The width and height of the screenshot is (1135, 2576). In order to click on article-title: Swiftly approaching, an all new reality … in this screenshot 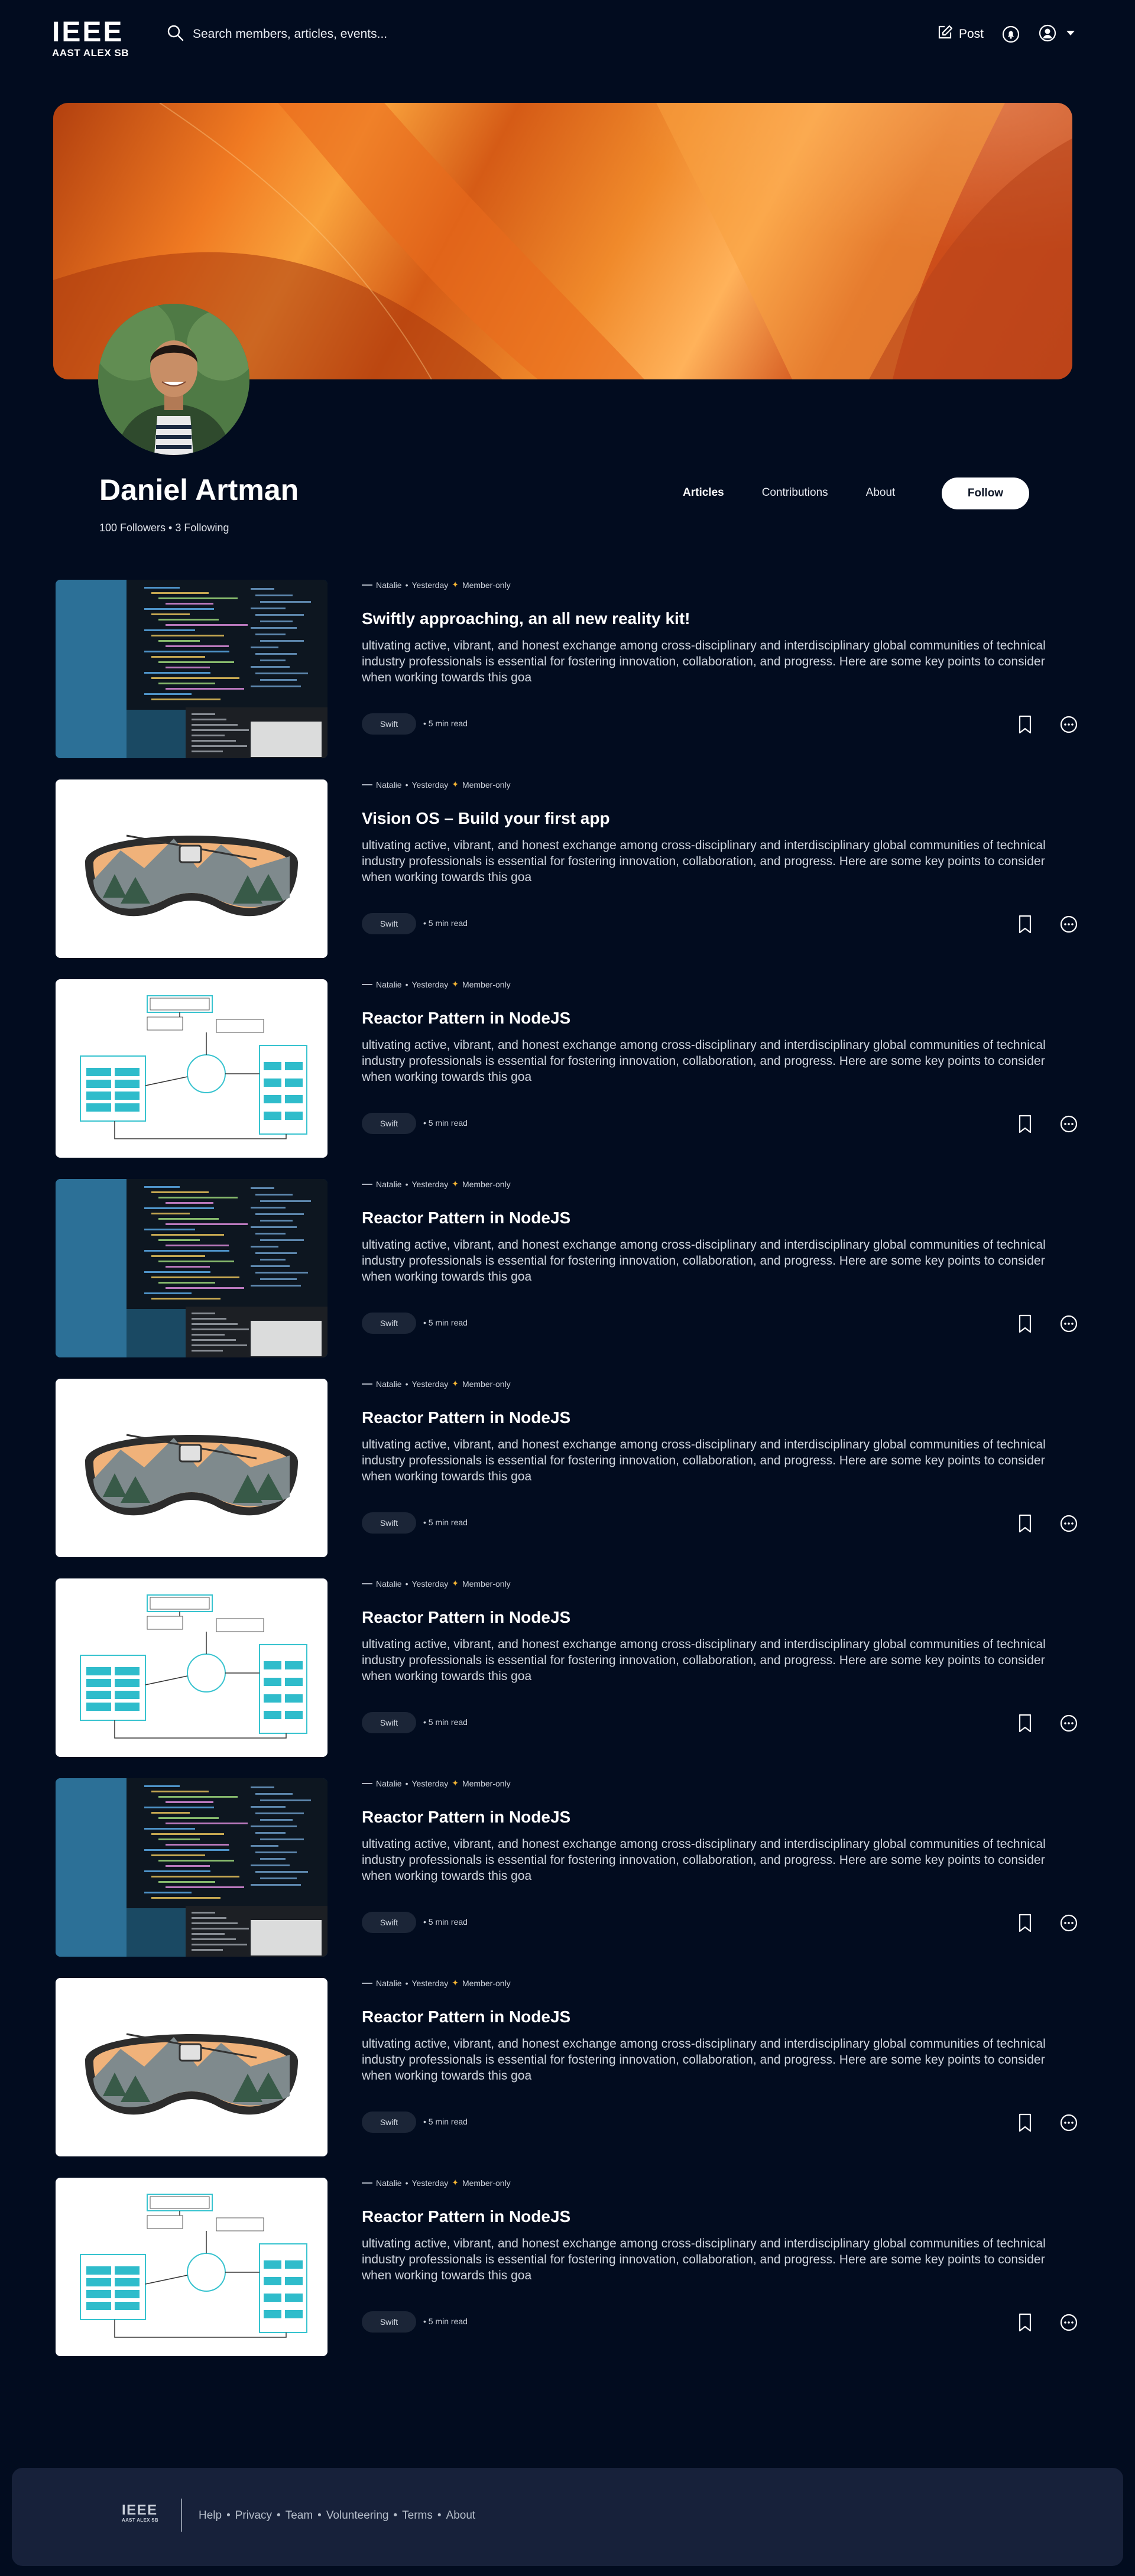, I will do `click(526, 618)`.